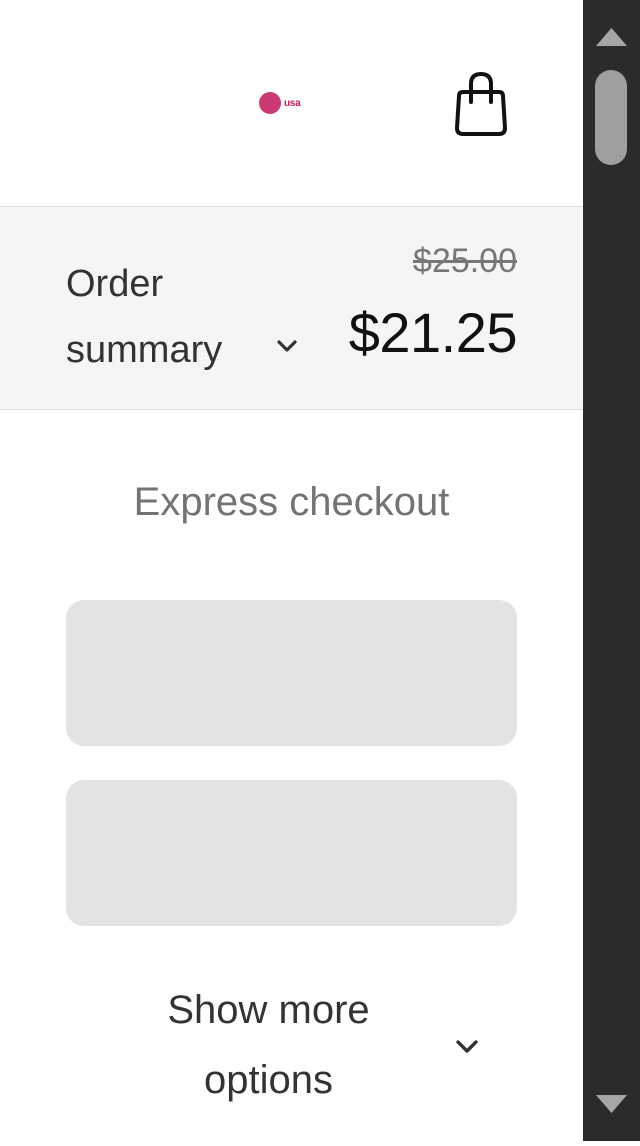 Image resolution: width=640 pixels, height=1146 pixels. I want to click on triangle-up-icon, so click(611, 37).